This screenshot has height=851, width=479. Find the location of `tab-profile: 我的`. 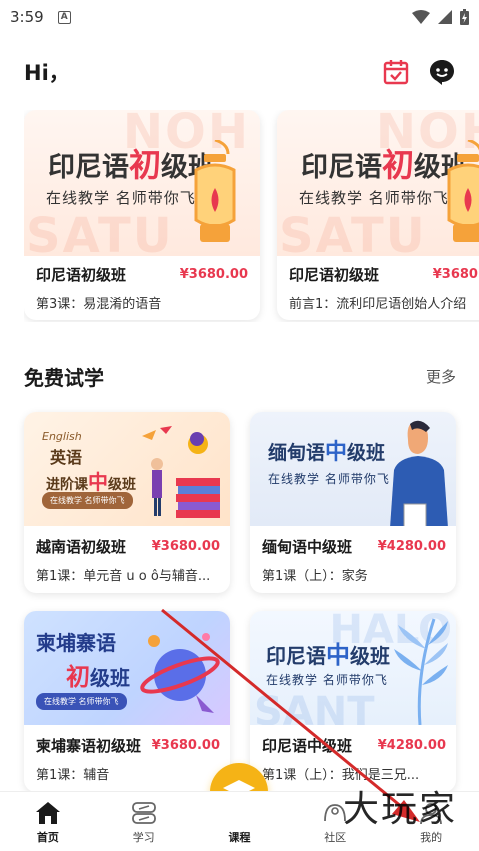

tab-profile: 我的 is located at coordinates (431, 821).